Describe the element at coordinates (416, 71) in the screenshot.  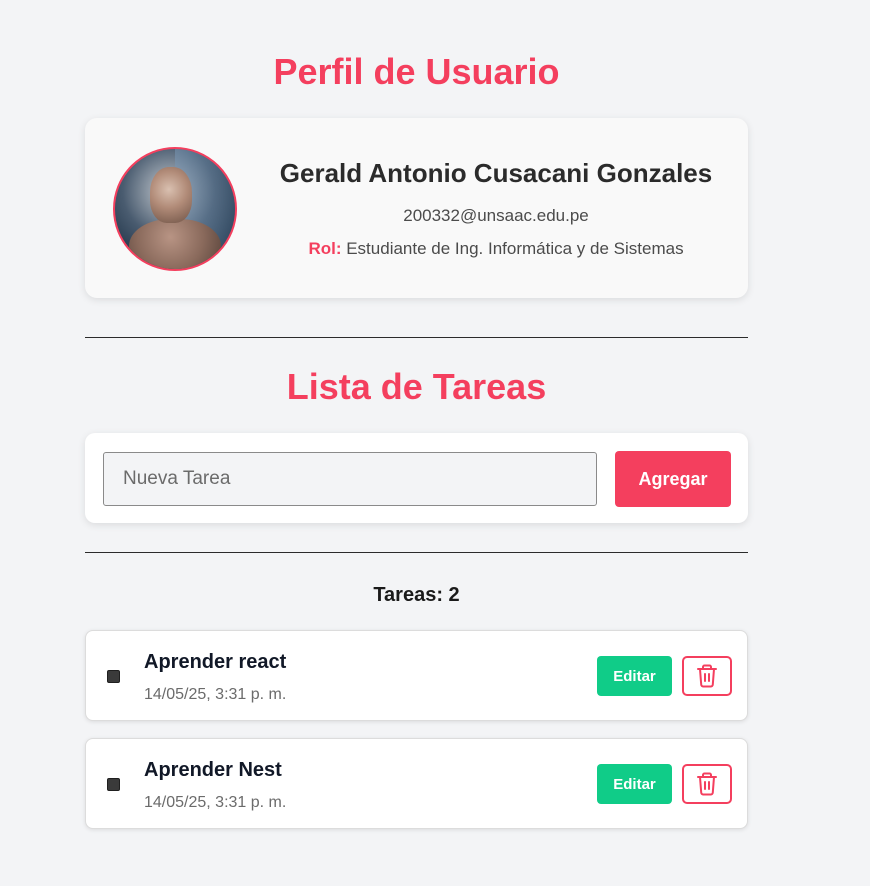
I see `profile-heading: Perfil de Usuario` at that location.